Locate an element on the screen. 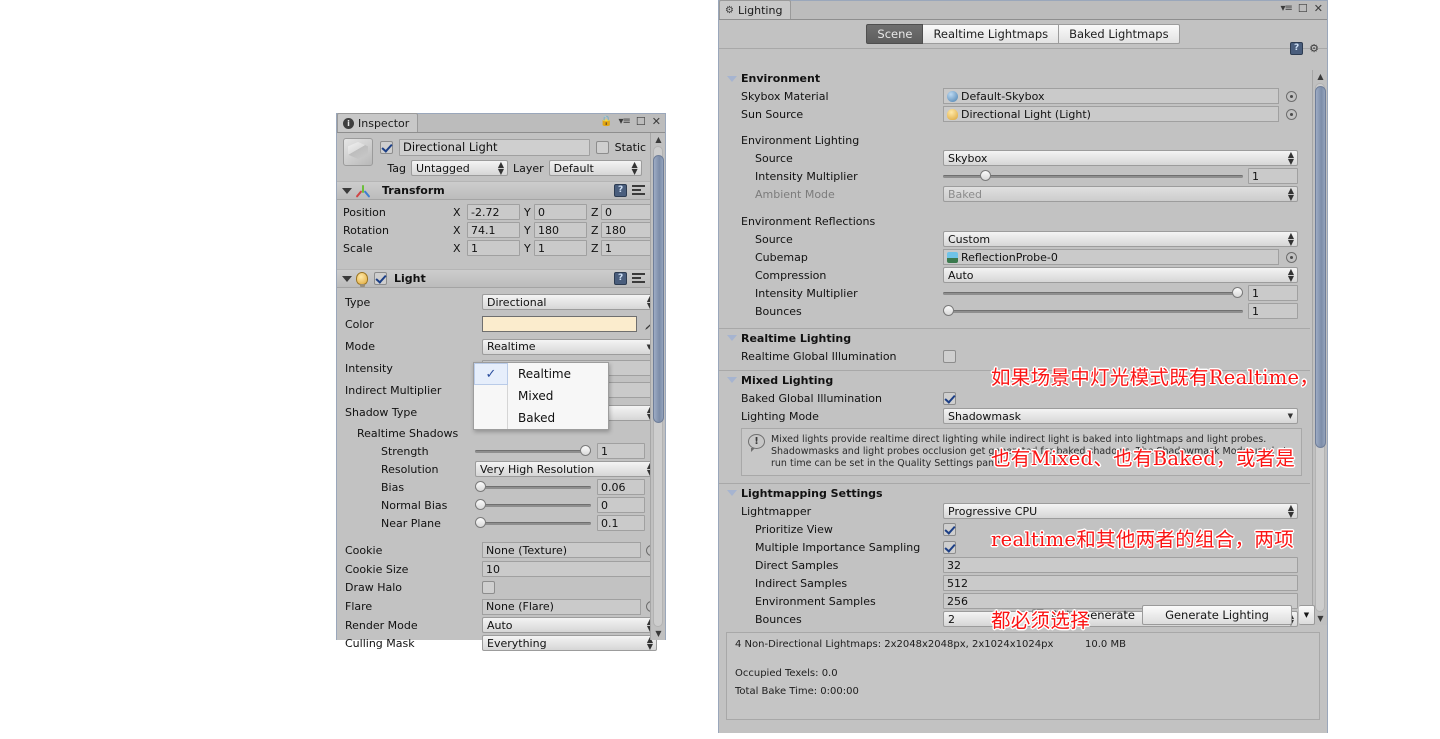 The image size is (1440, 739). prioritize-view-label: Prioritize View is located at coordinates (794, 529).